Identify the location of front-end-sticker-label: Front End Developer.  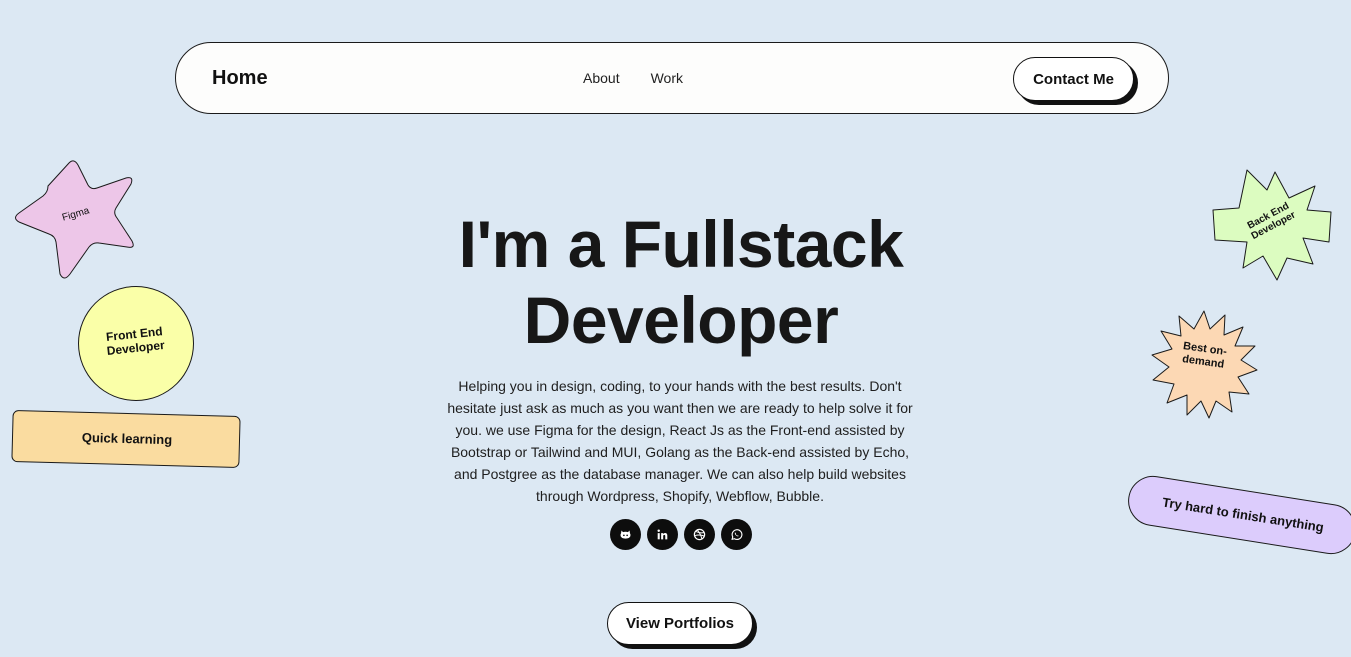
(135, 341).